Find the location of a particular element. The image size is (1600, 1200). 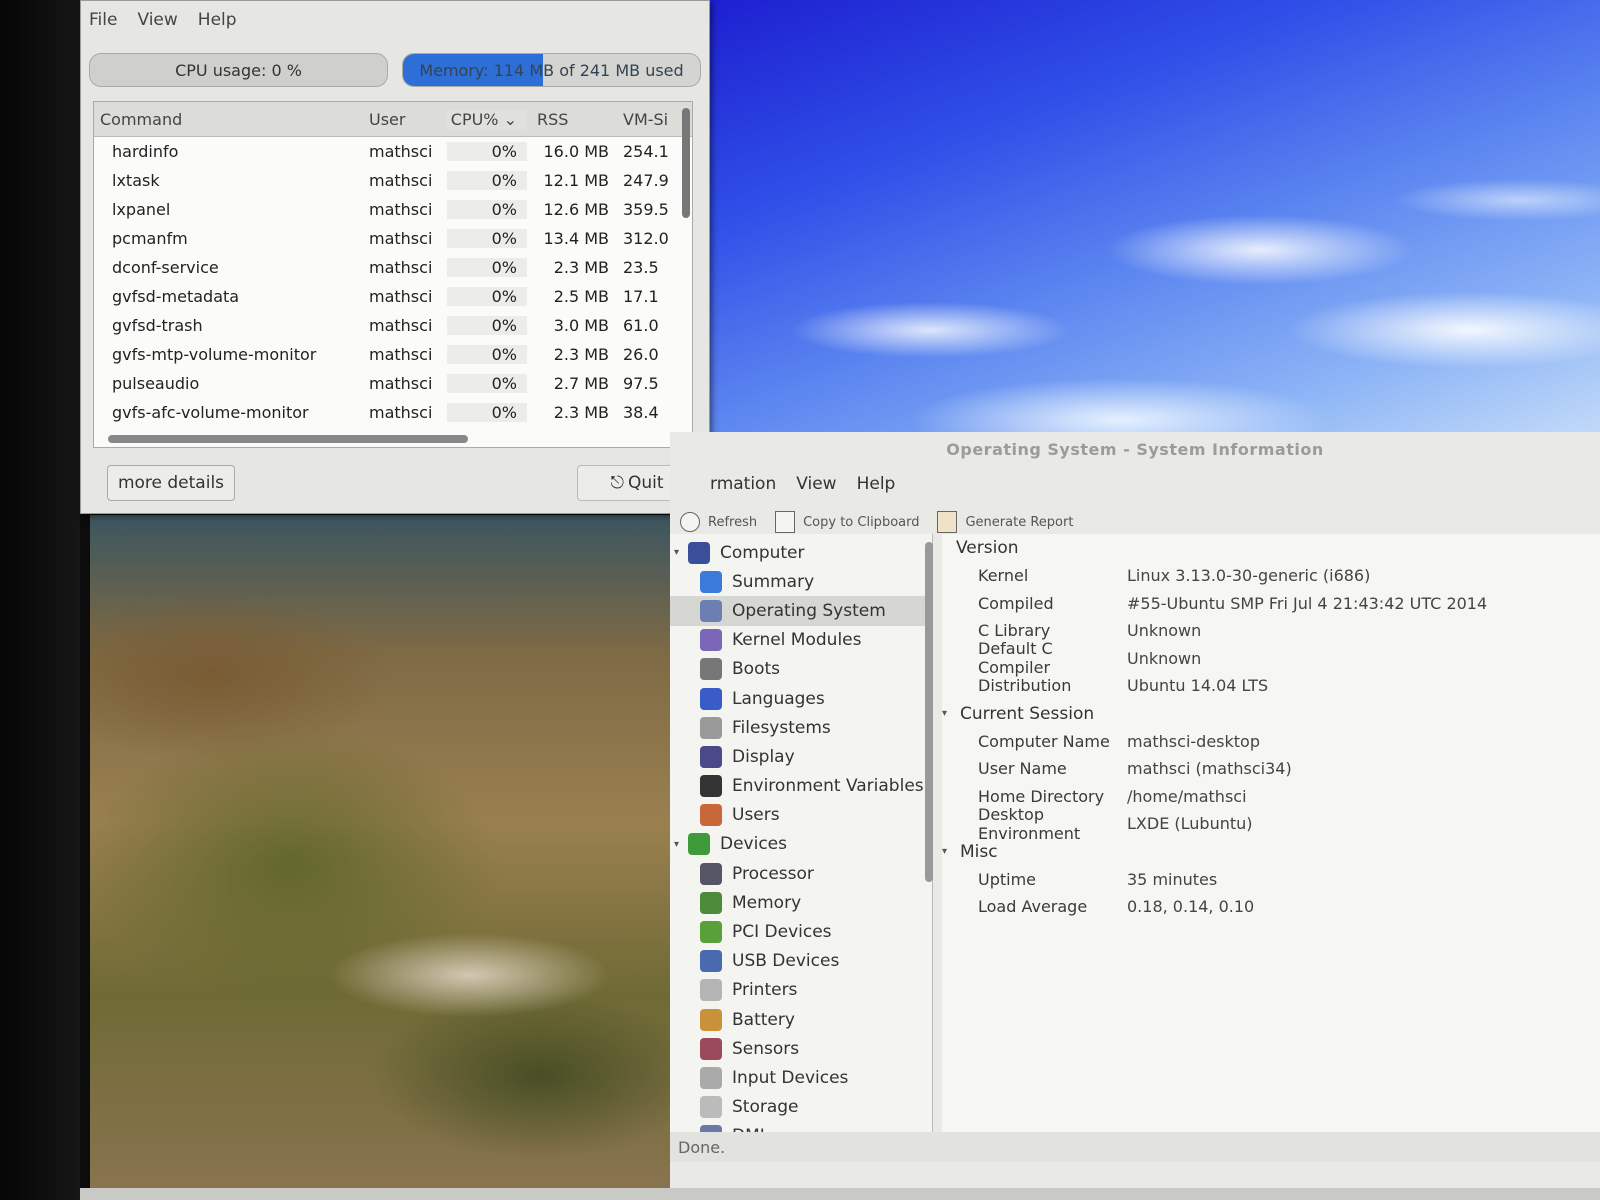

tree-item-memory: Memory is located at coordinates (801, 902).